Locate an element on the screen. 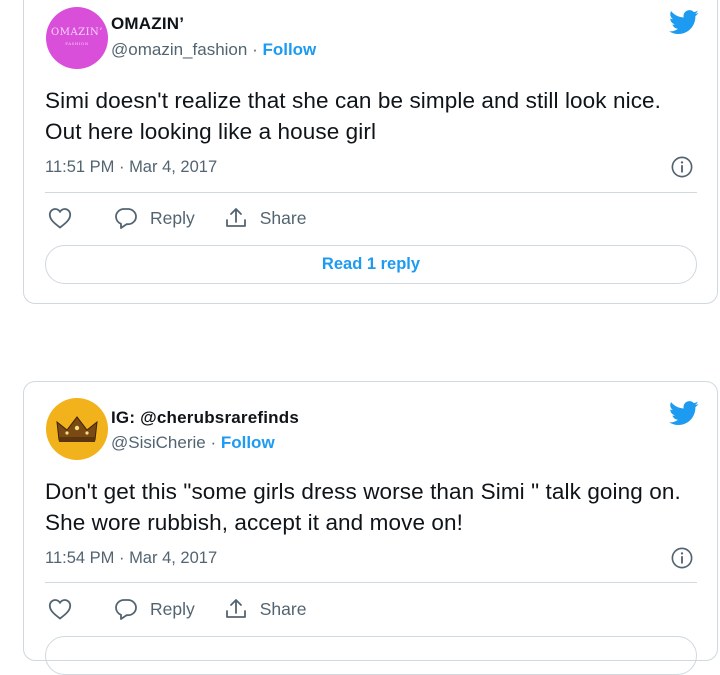 The width and height of the screenshot is (720, 675). avatar: OMAZIN’ FASHION is located at coordinates (77, 38).